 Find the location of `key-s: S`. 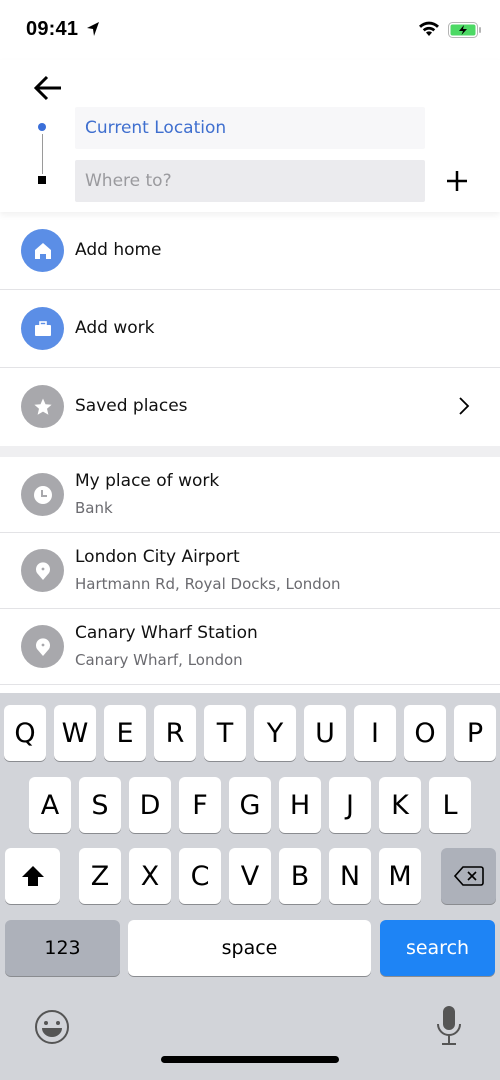

key-s: S is located at coordinates (100, 805).